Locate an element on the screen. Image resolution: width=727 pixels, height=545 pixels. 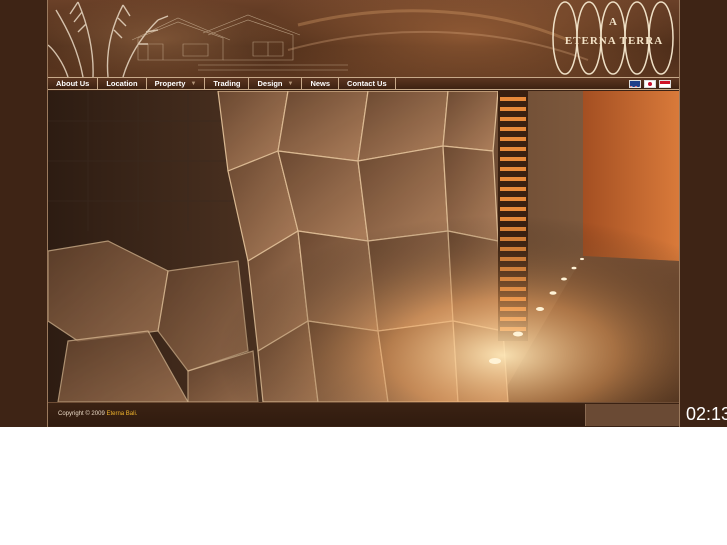
flag-japan-icon is located at coordinates (650, 84).